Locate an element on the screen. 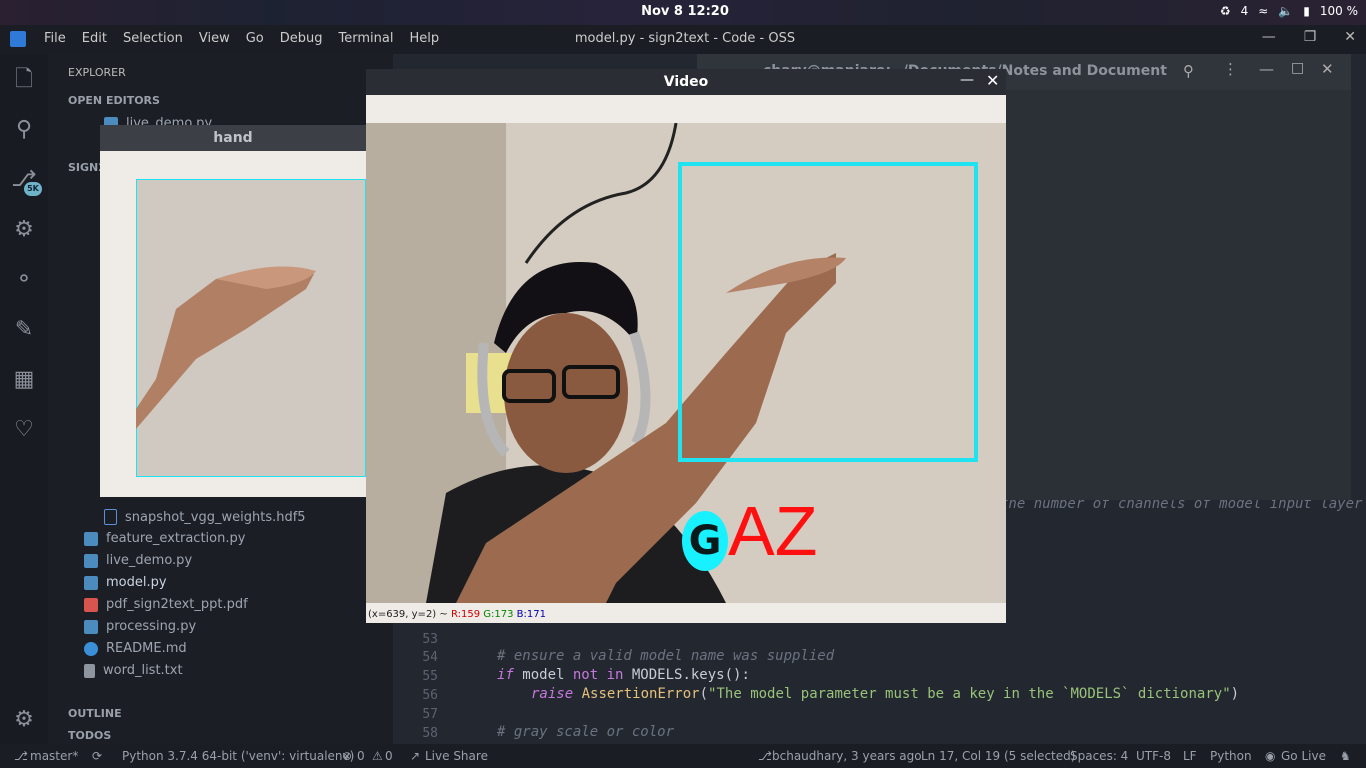 This screenshot has height=768, width=1366. line-ending: LF is located at coordinates (1190, 756).